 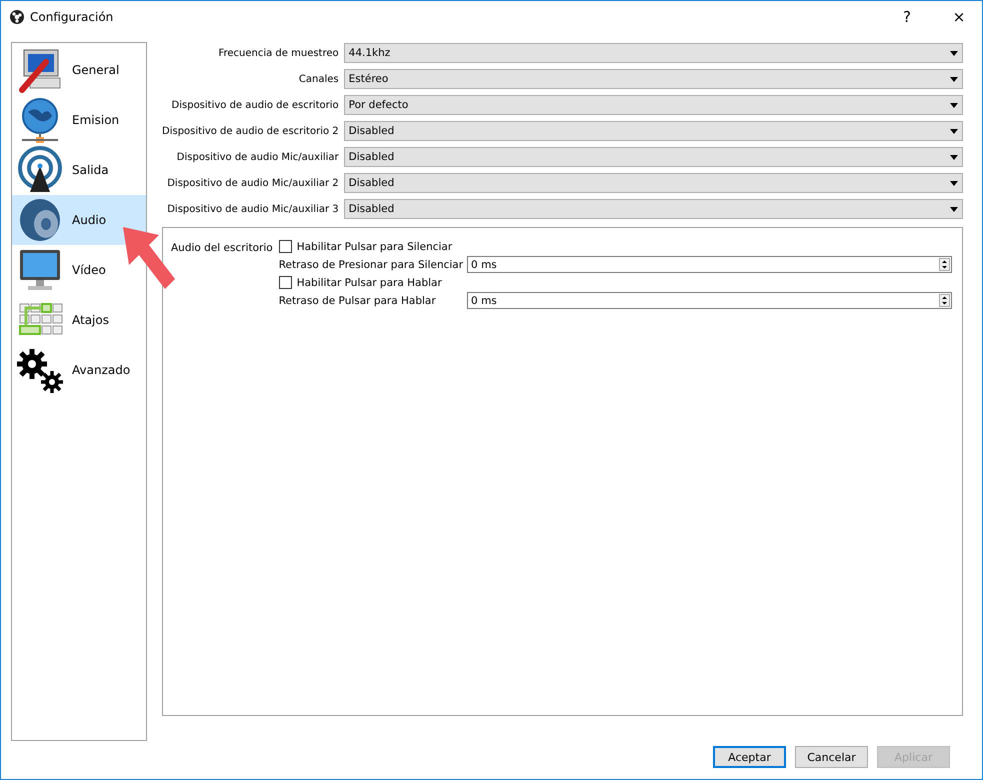 What do you see at coordinates (254, 105) in the screenshot?
I see `field-label: Dispositivo de audio de escritorio` at bounding box center [254, 105].